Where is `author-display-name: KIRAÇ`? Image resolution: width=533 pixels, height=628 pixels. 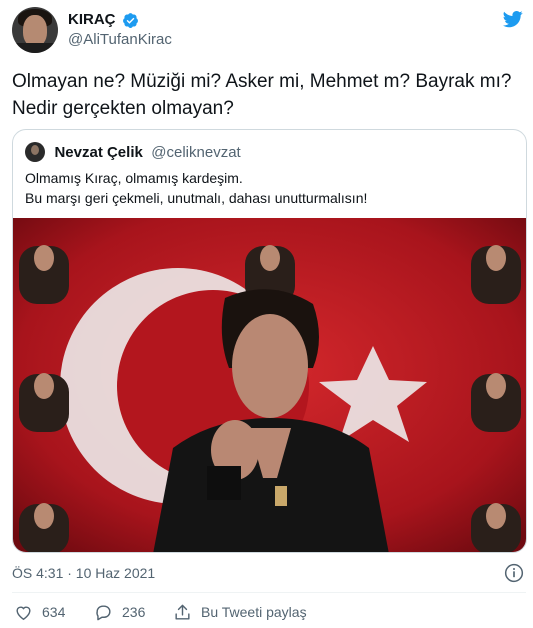
author-display-name: KIRAÇ is located at coordinates (92, 20).